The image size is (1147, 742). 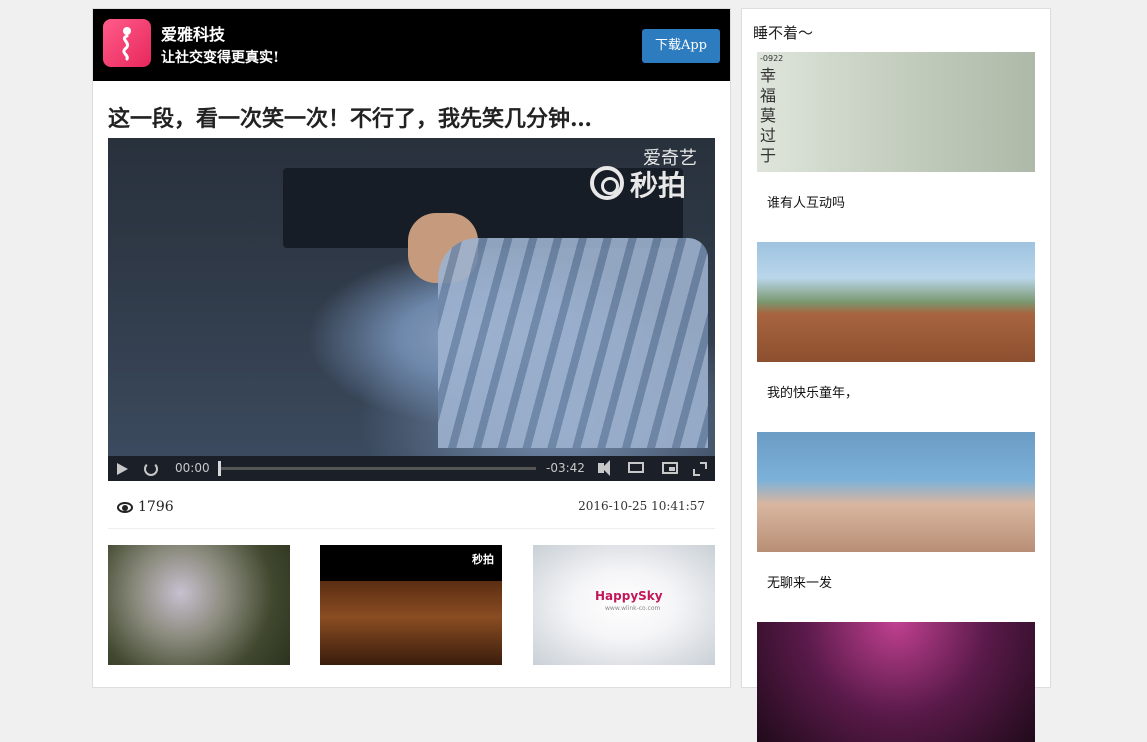 I want to click on related-thumb-3: HappySky www.wlink-co.com, so click(x=624, y=605).